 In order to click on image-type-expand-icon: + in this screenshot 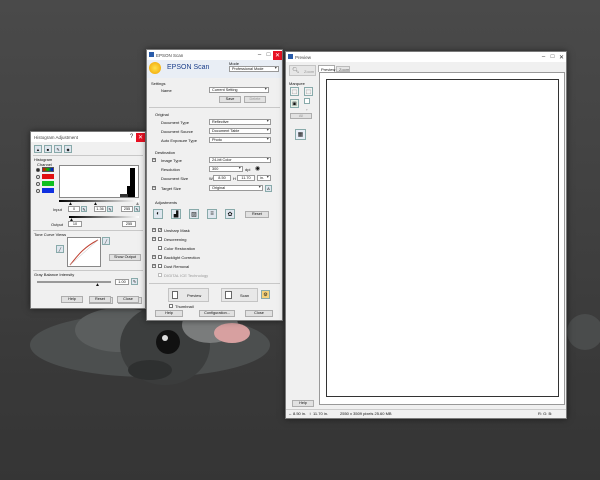, I will do `click(154, 160)`.